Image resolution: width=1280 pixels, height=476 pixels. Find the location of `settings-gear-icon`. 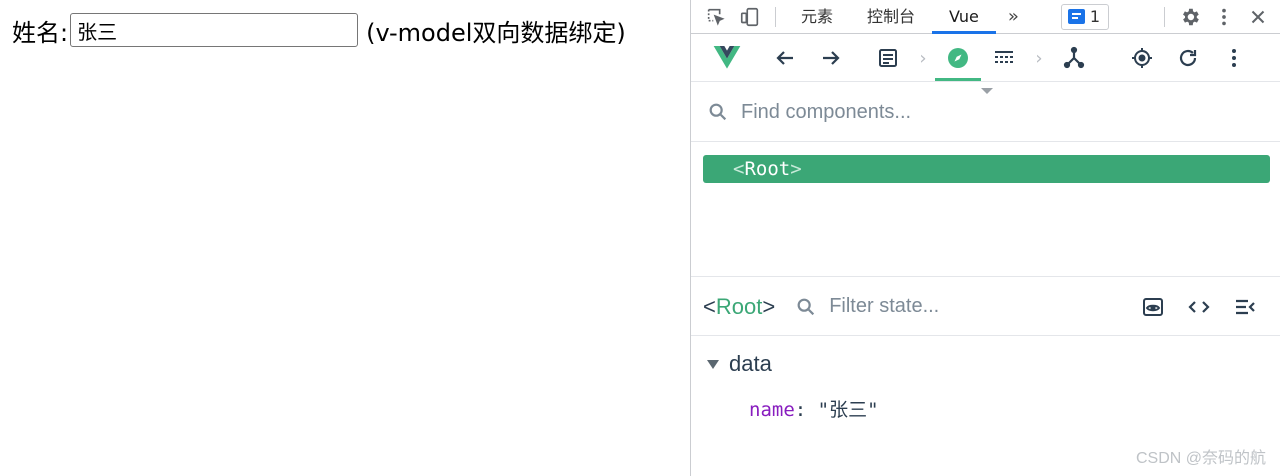

settings-gear-icon is located at coordinates (1190, 17).